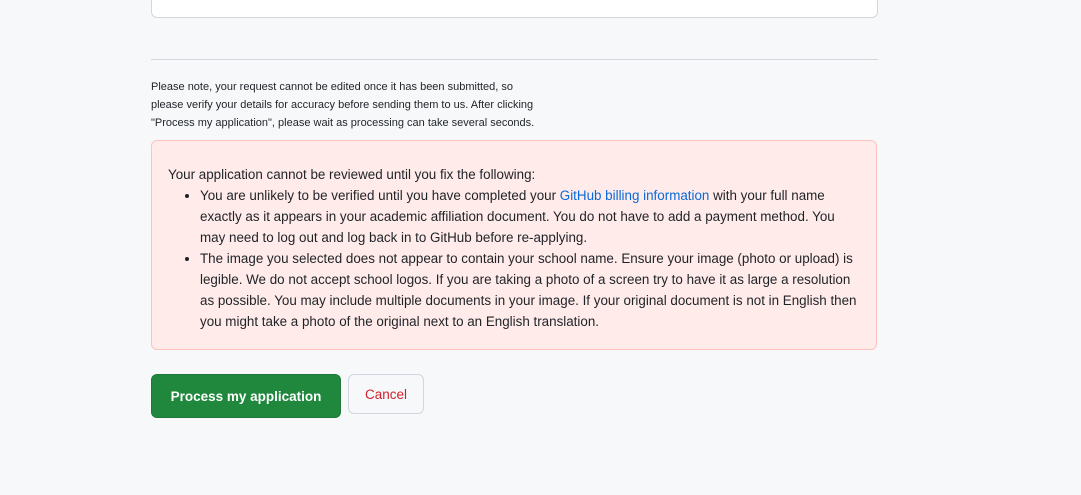  Describe the element at coordinates (635, 195) in the screenshot. I see `github-billing-link: GitHub billing information` at that location.